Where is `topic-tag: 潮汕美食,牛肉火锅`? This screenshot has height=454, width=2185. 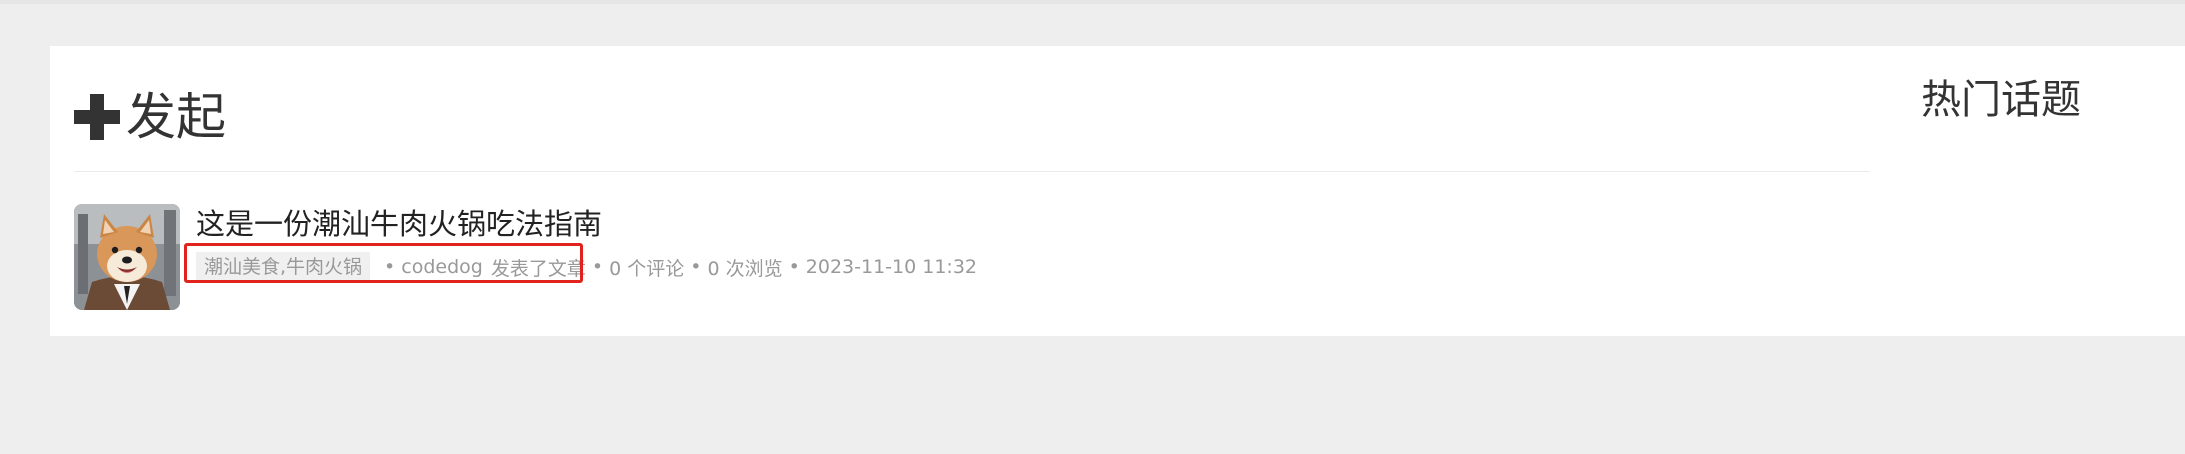
topic-tag: 潮汕美食,牛肉火锅 is located at coordinates (283, 267).